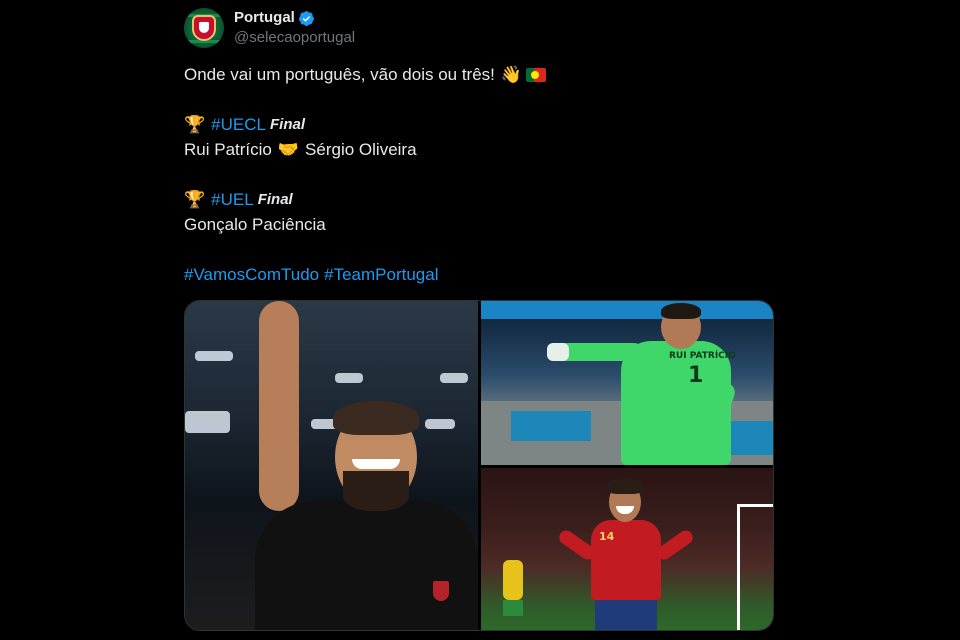  What do you see at coordinates (294, 38) in the screenshot?
I see `author-handle: @selecaoportugal` at bounding box center [294, 38].